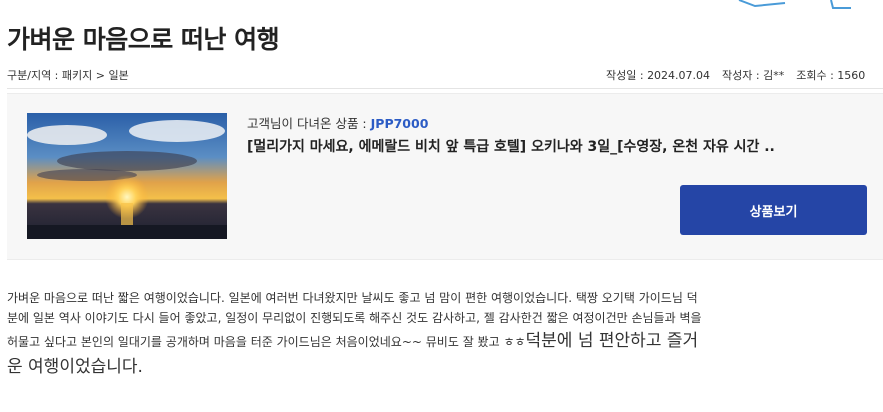  I want to click on decoration-illustration, so click(794, 4).